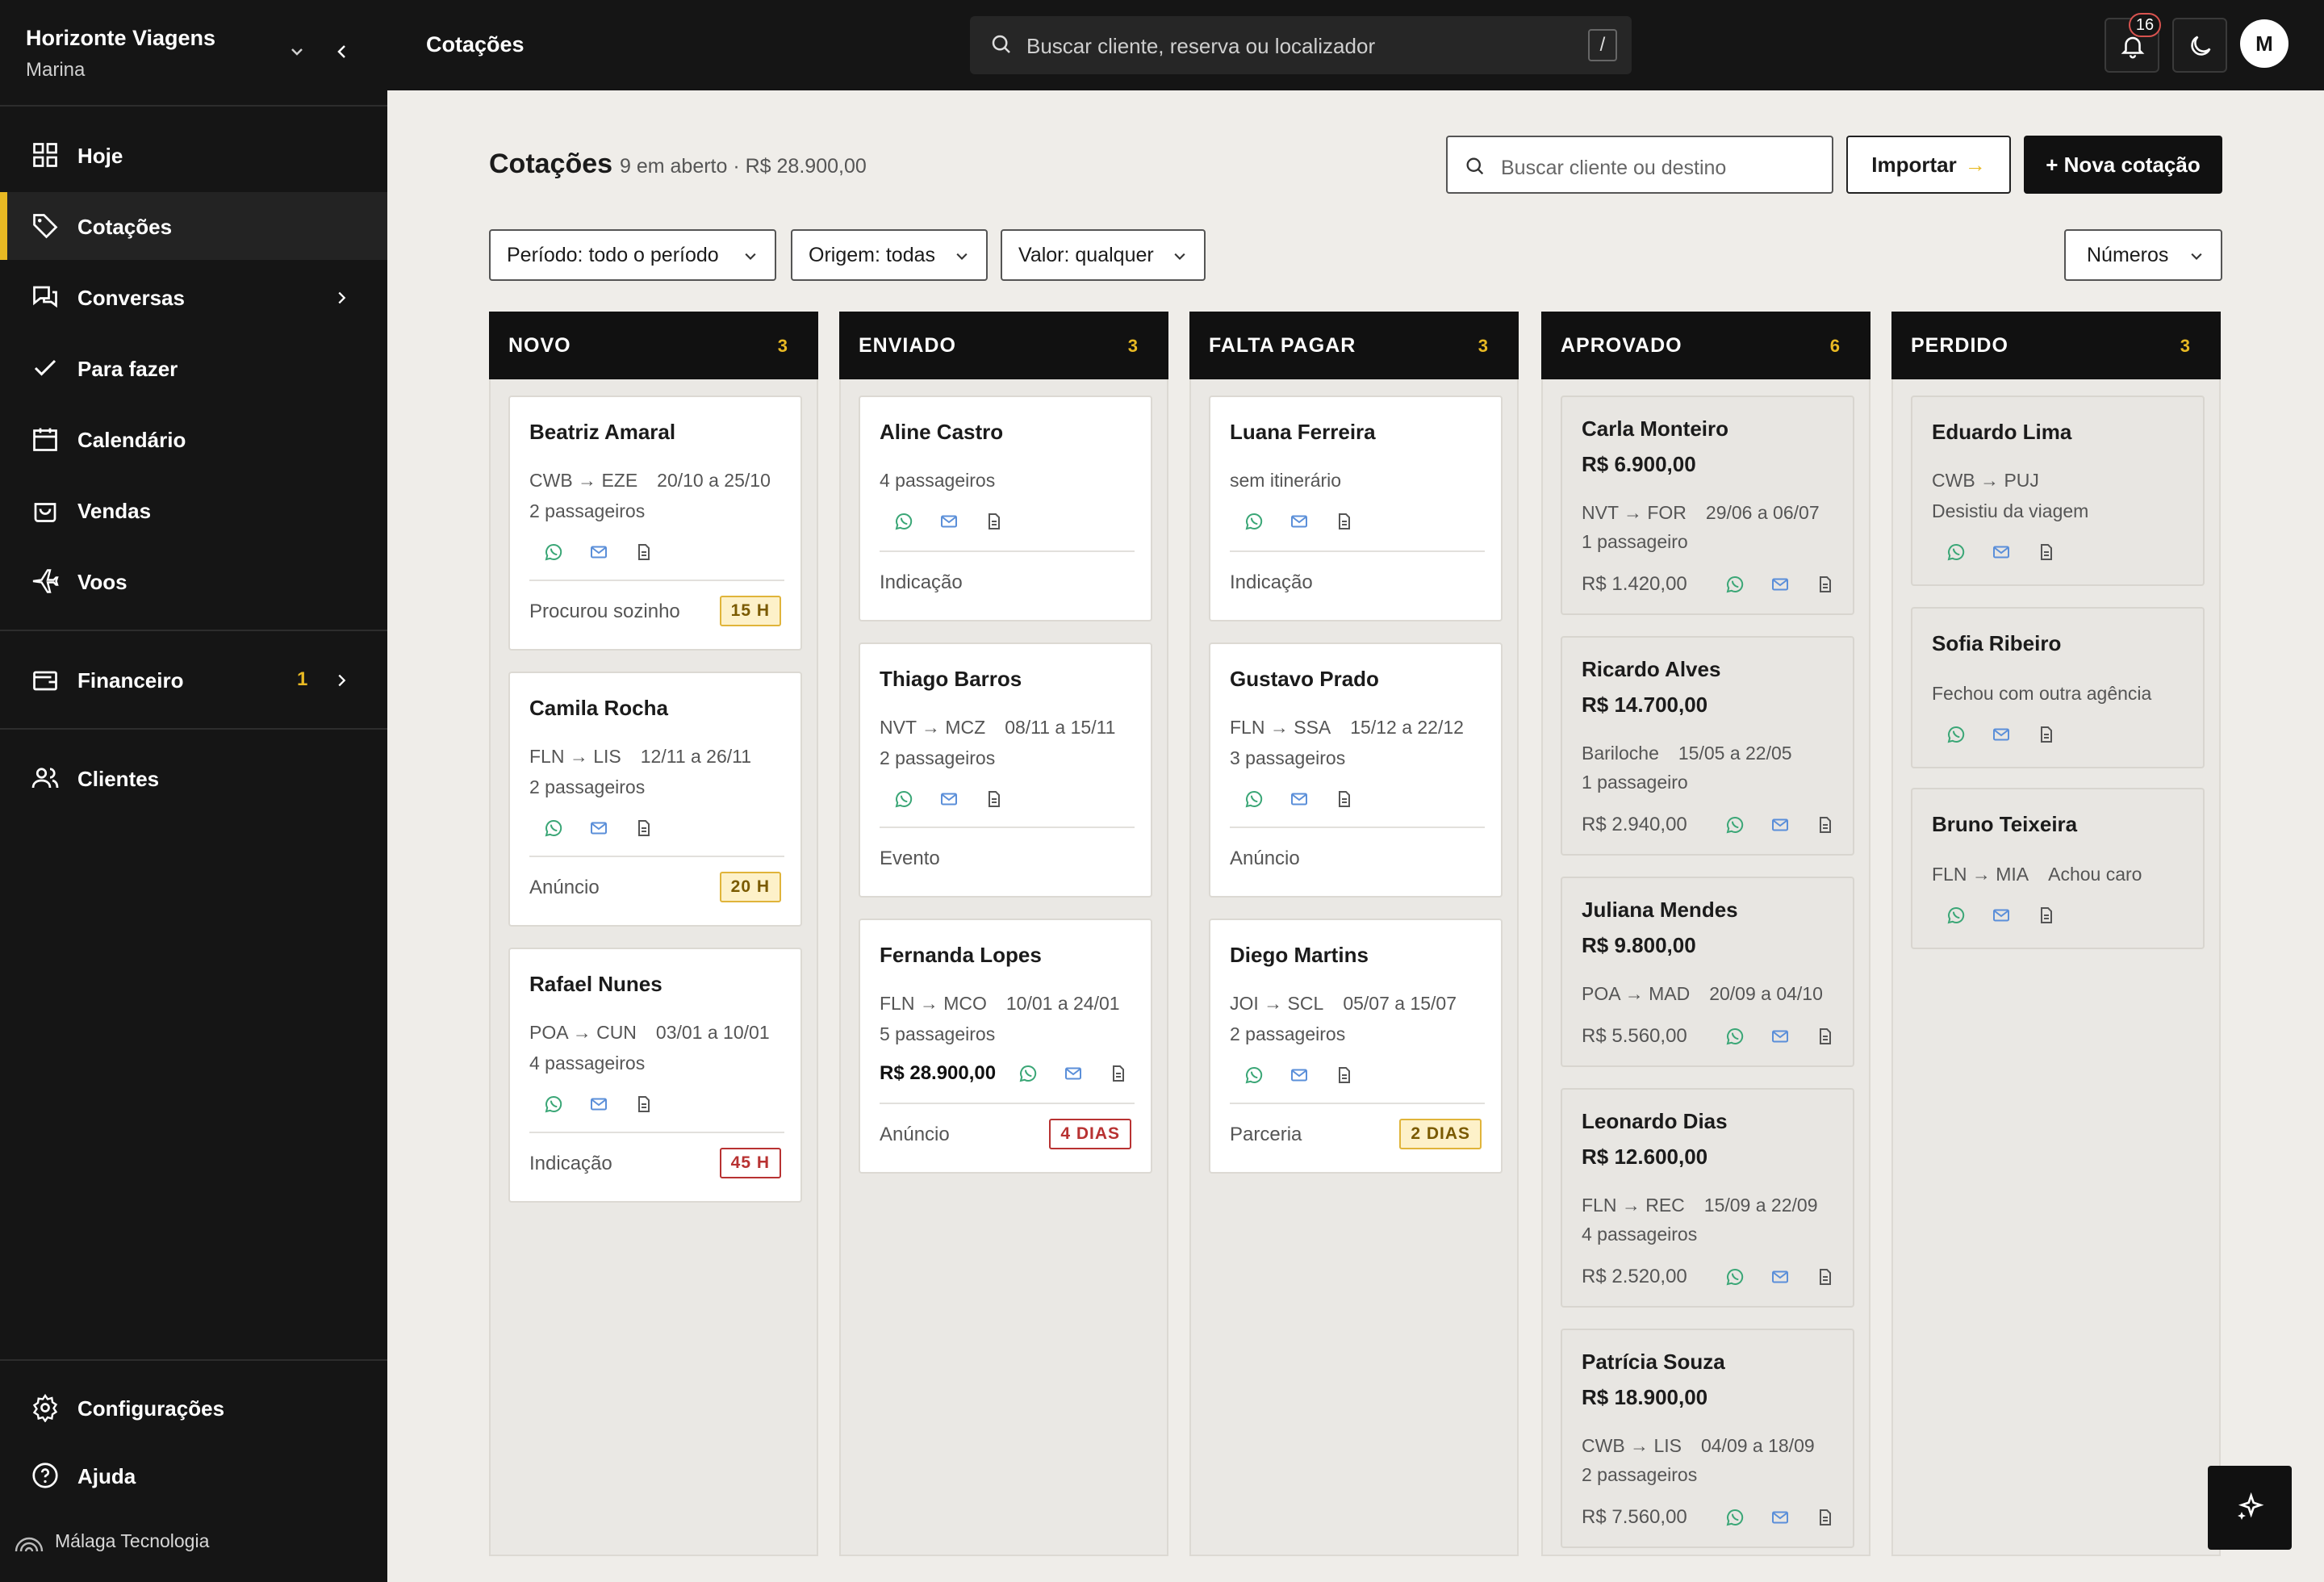 This screenshot has height=1582, width=2324. What do you see at coordinates (2250, 1508) in the screenshot?
I see `assistant-button` at bounding box center [2250, 1508].